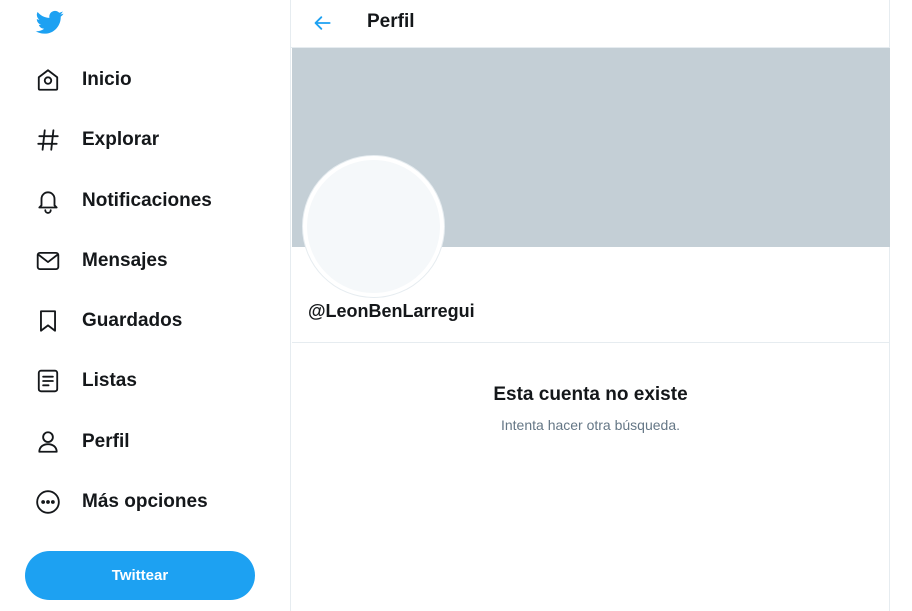 This screenshot has height=611, width=912. I want to click on sidebar-item-label: Inicio, so click(107, 79).